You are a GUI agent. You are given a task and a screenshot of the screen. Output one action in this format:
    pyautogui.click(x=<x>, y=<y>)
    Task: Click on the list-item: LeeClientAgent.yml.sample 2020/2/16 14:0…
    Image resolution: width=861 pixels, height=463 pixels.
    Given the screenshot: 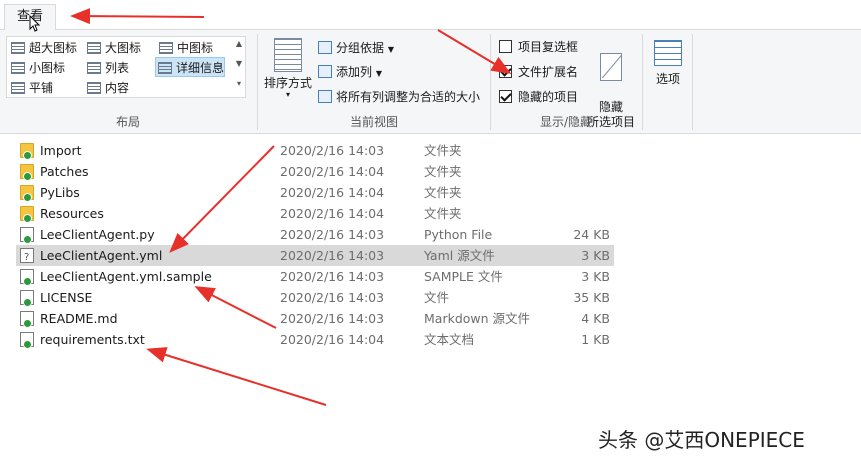 What is the action you would take?
    pyautogui.click(x=315, y=276)
    